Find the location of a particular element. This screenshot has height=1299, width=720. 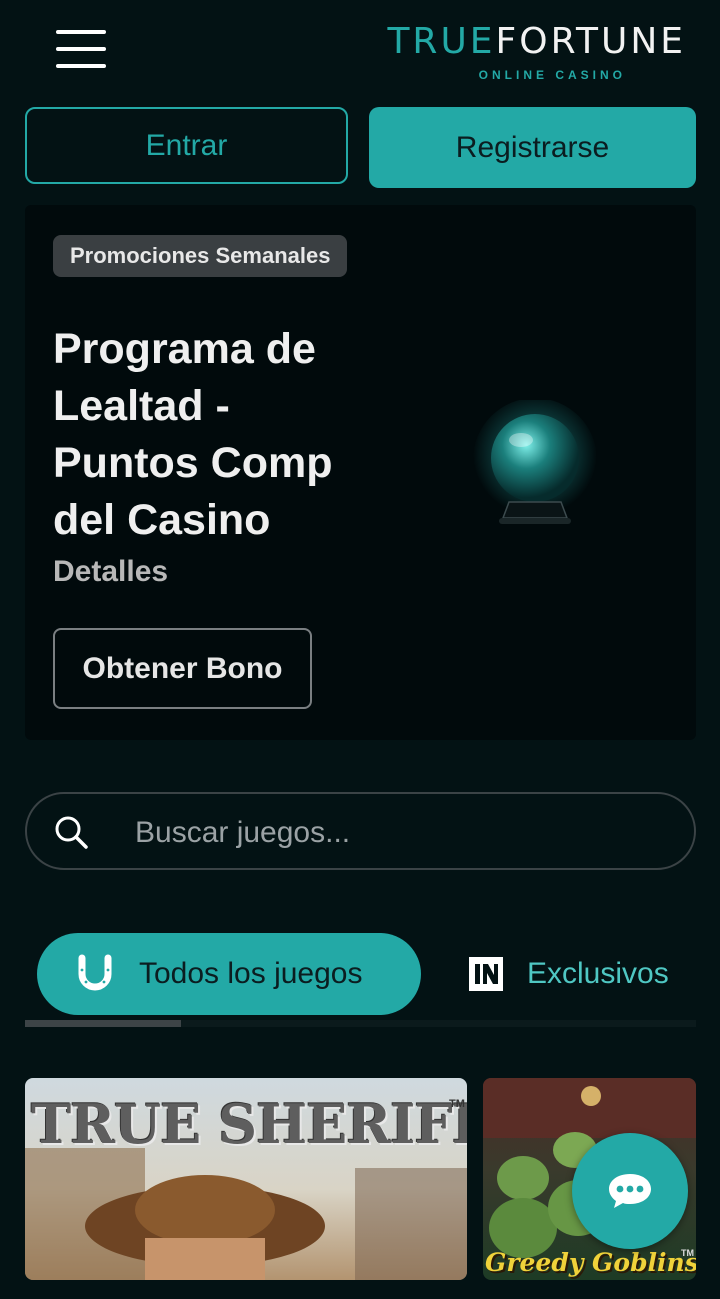

logo-tagline: ONLINE CASINO is located at coordinates (552, 75).